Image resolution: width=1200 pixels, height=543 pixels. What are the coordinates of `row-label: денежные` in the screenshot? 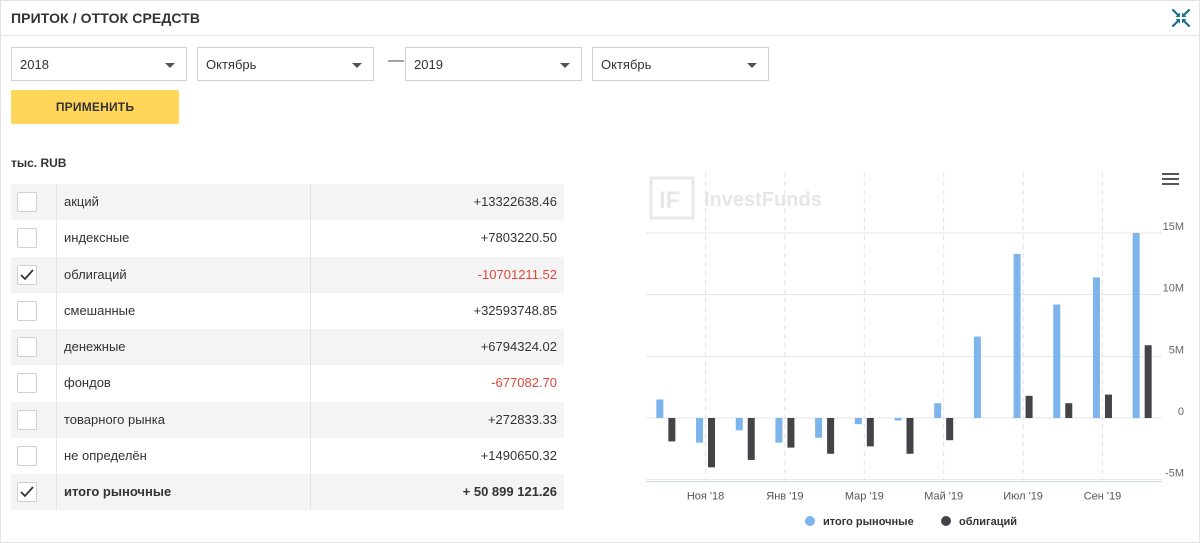 It's located at (95, 346).